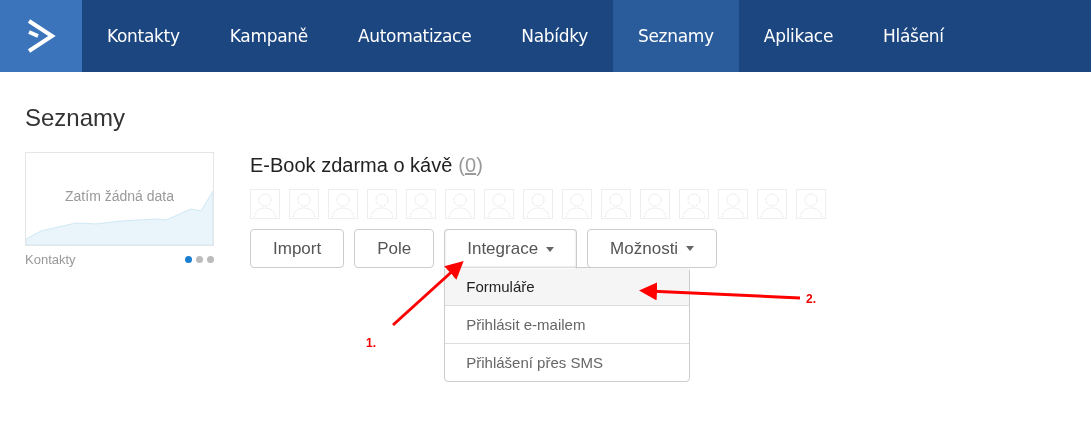 The image size is (1091, 438). What do you see at coordinates (394, 248) in the screenshot?
I see `action-button: Pole` at bounding box center [394, 248].